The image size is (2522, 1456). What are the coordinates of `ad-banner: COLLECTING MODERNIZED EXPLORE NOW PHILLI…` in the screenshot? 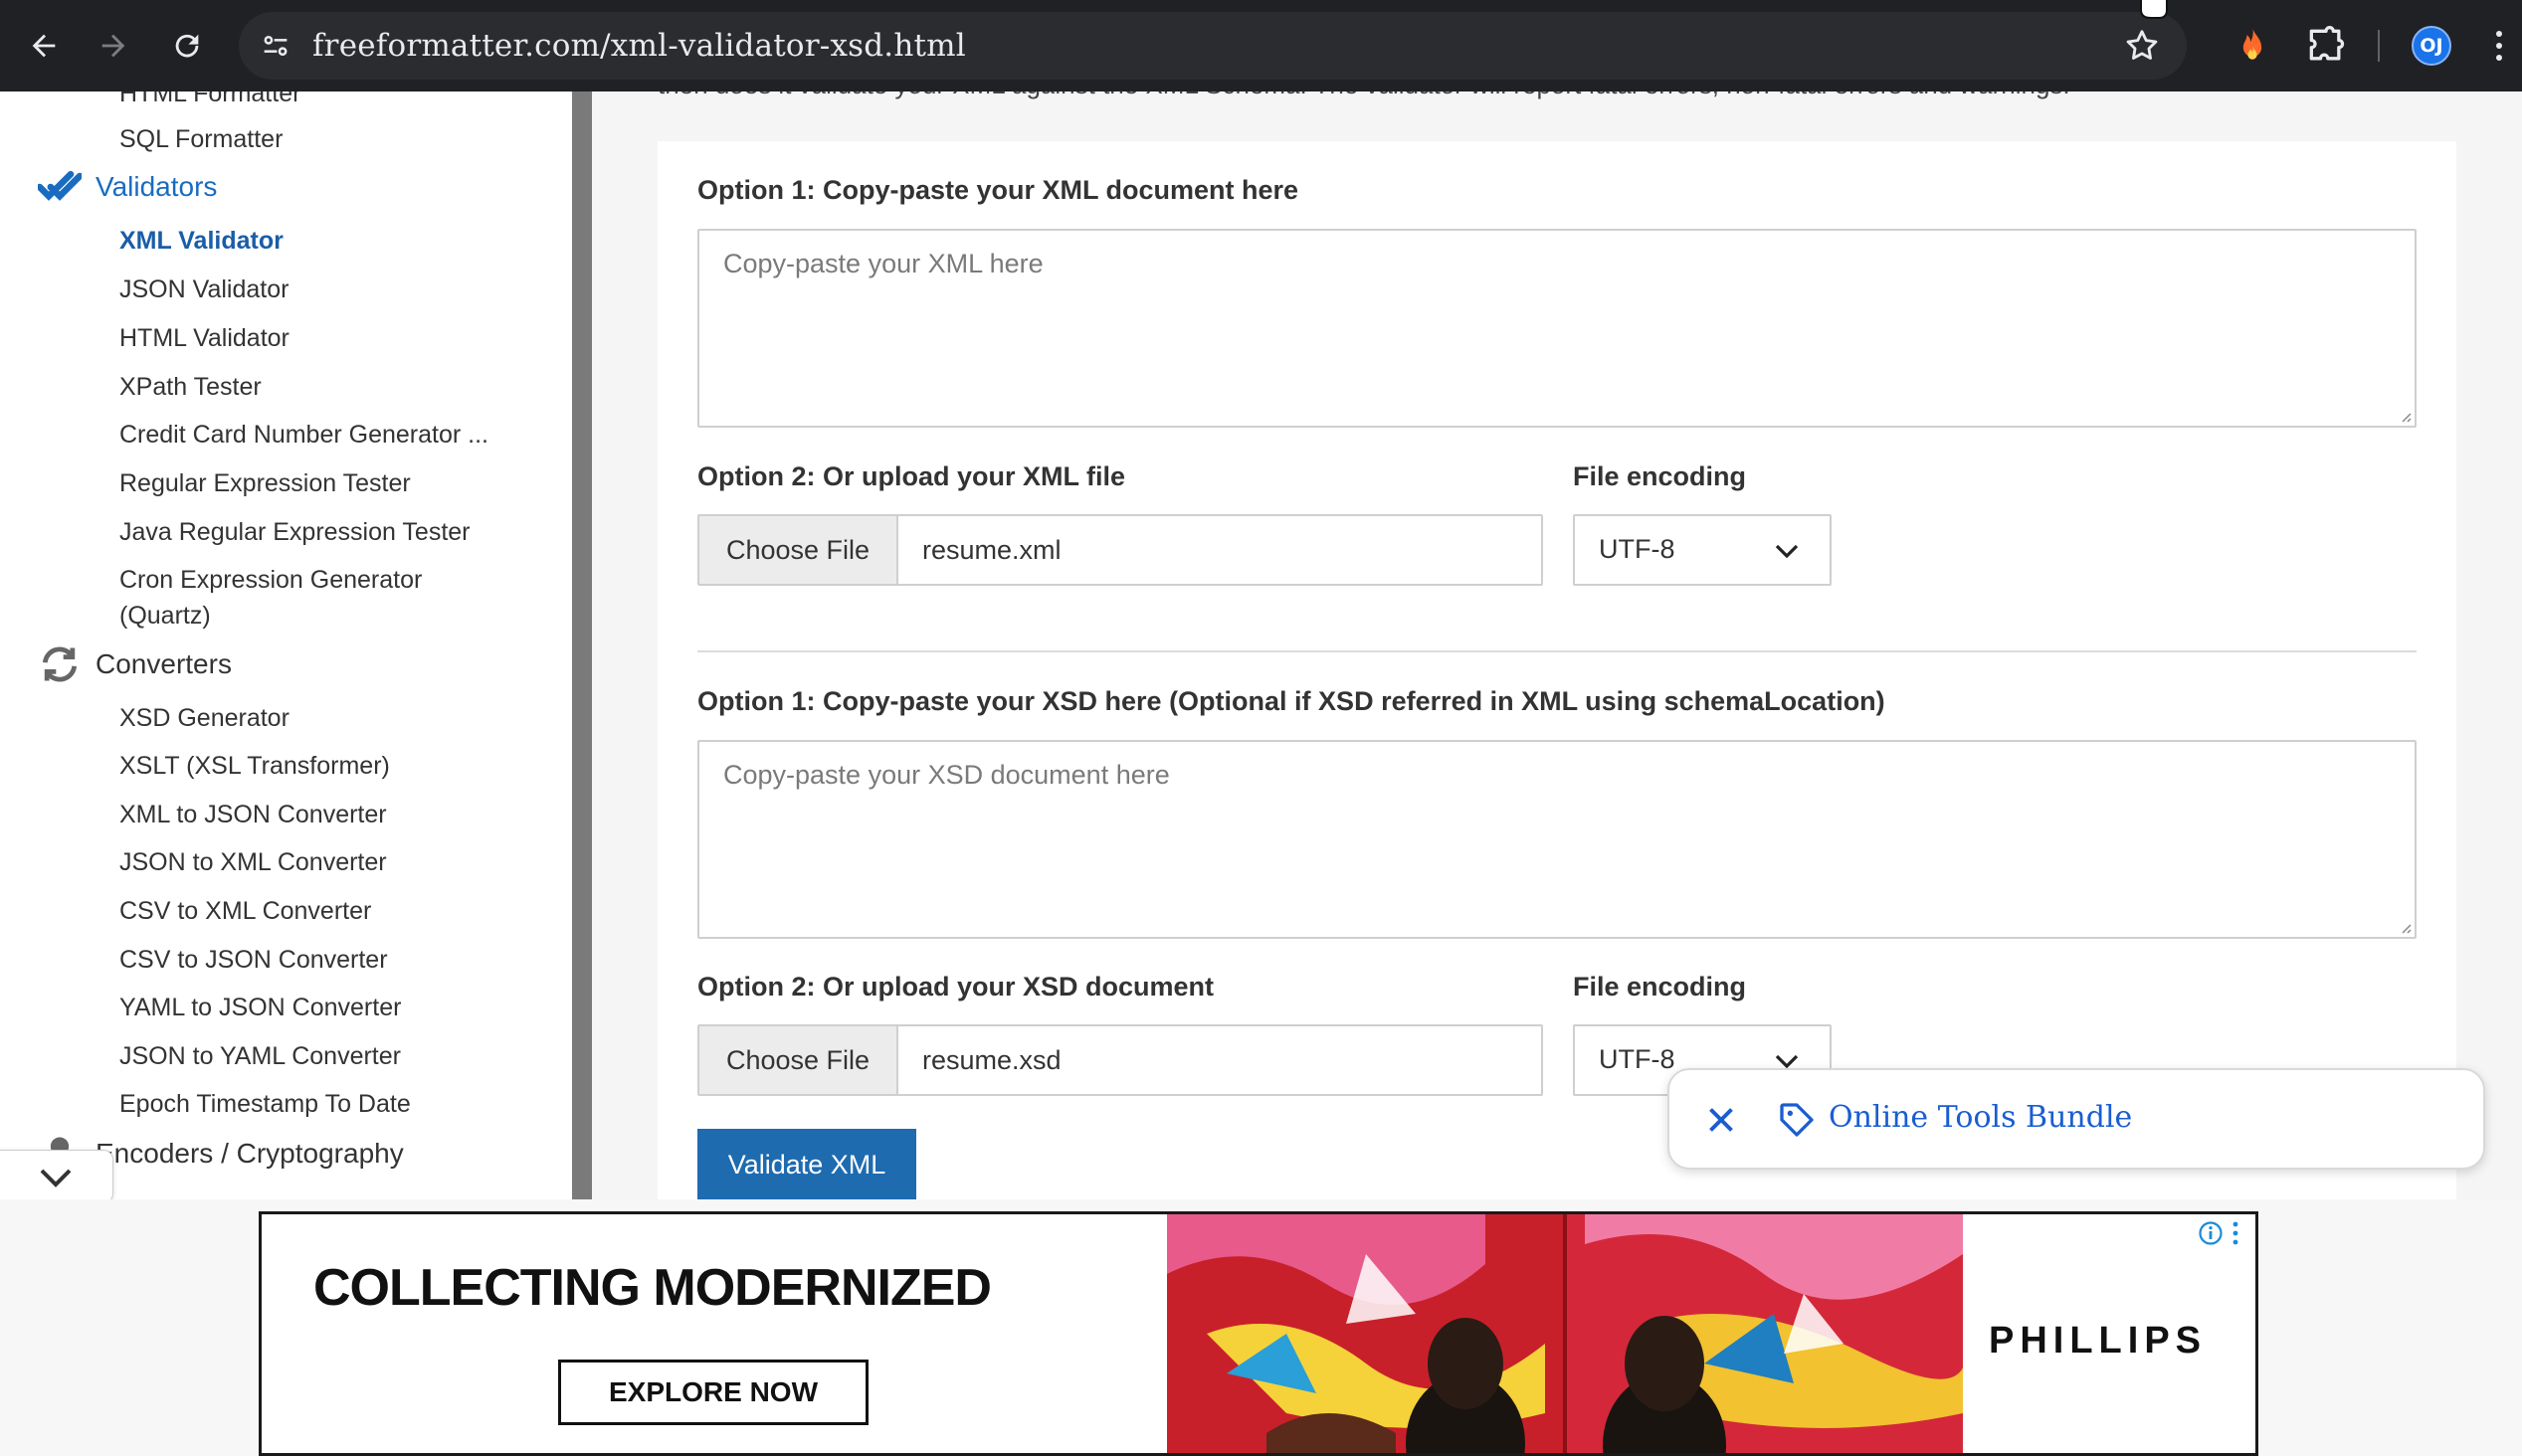 It's located at (1258, 1333).